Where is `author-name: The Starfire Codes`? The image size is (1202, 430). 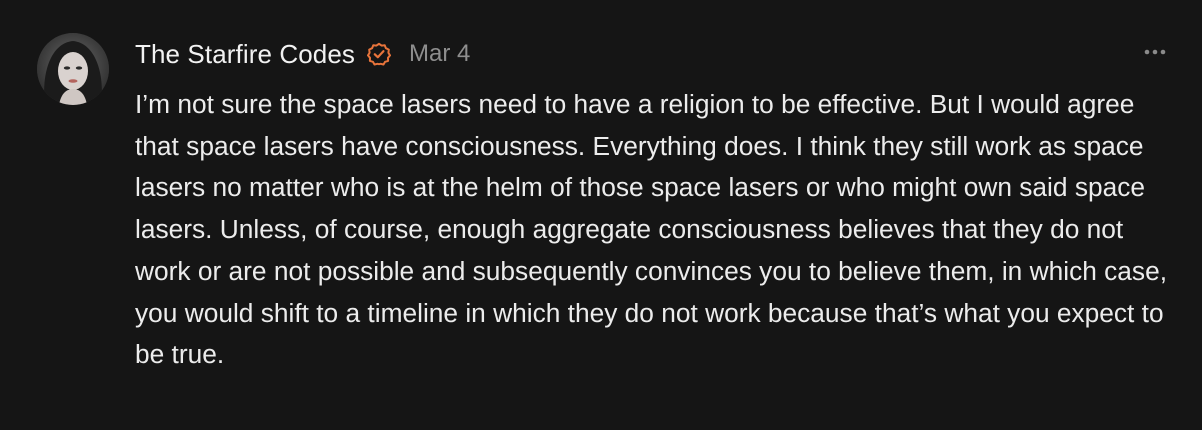 author-name: The Starfire Codes is located at coordinates (245, 54).